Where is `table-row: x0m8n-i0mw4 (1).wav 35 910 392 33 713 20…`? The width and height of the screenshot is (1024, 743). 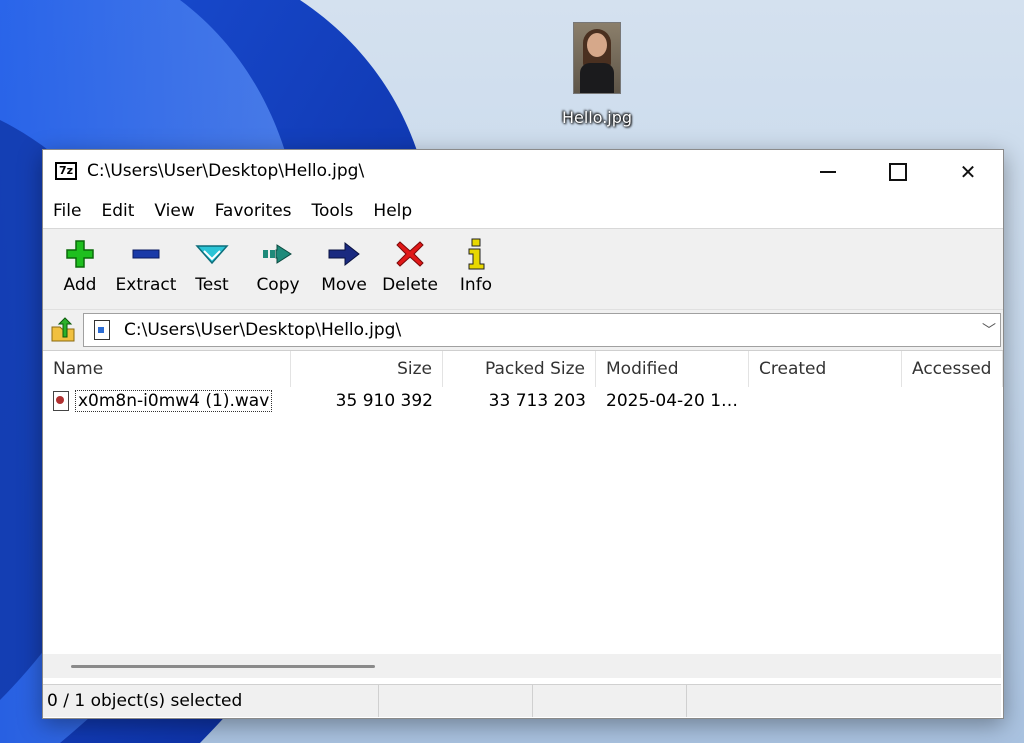 table-row: x0m8n-i0mw4 (1).wav 35 910 392 33 713 20… is located at coordinates (523, 401).